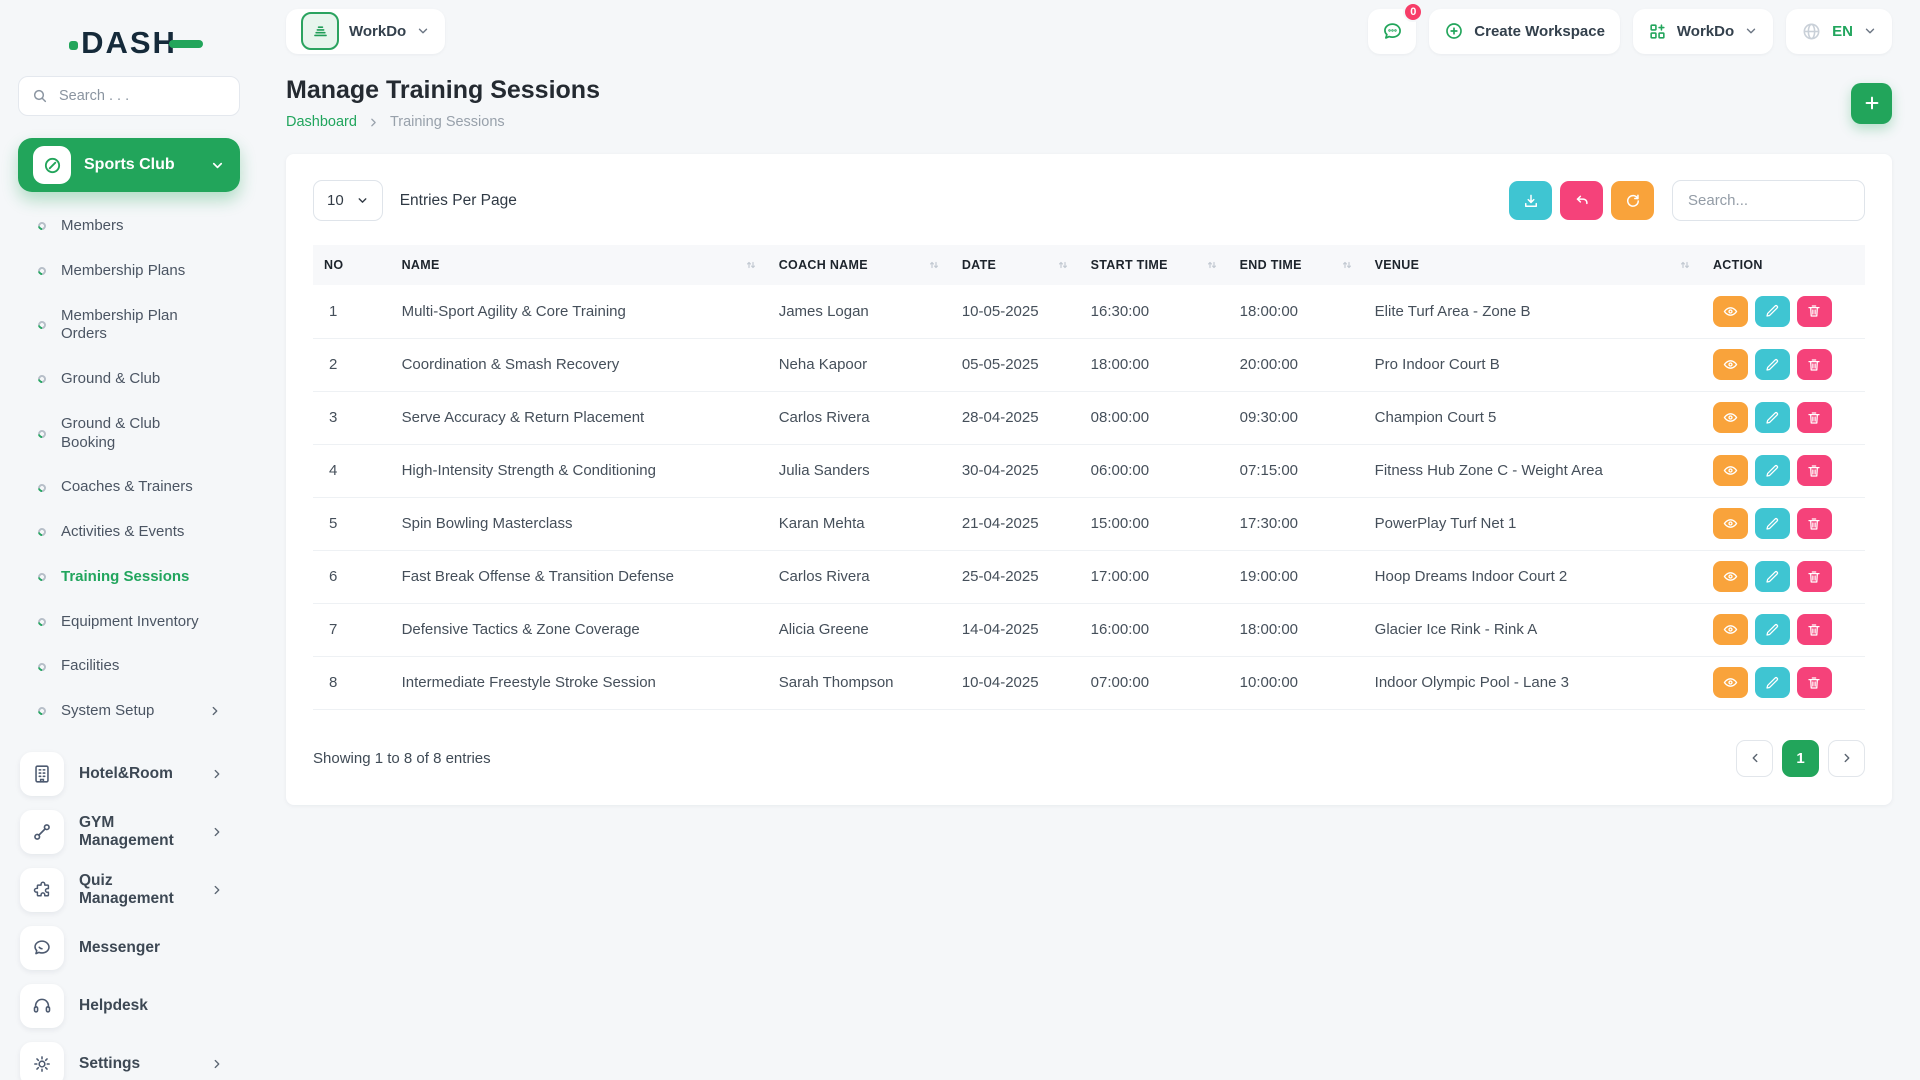 This screenshot has width=1920, height=1080. Describe the element at coordinates (136, 226) in the screenshot. I see `sidebar-item-members: Members` at that location.